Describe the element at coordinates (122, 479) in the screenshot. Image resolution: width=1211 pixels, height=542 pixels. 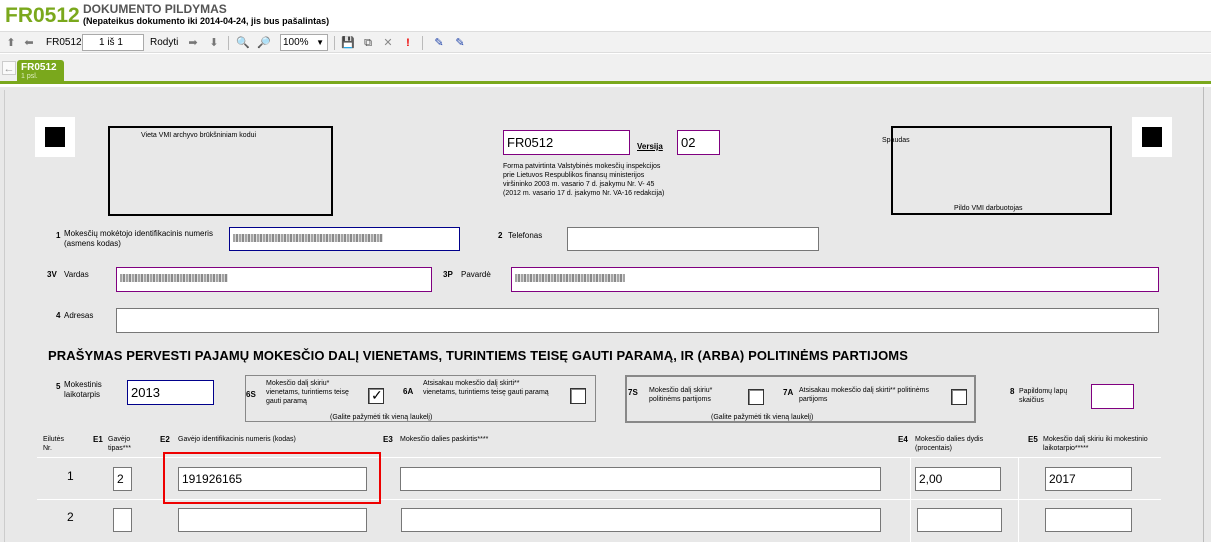
I see `row-1-type-input: 2` at that location.